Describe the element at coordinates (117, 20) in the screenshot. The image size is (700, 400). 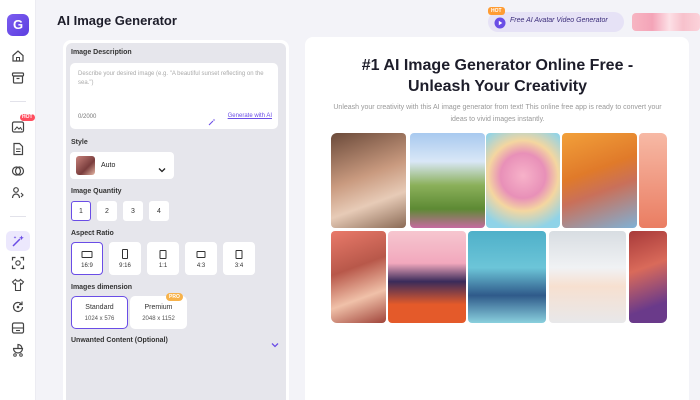
I see `page-title: AI Image Generator` at that location.